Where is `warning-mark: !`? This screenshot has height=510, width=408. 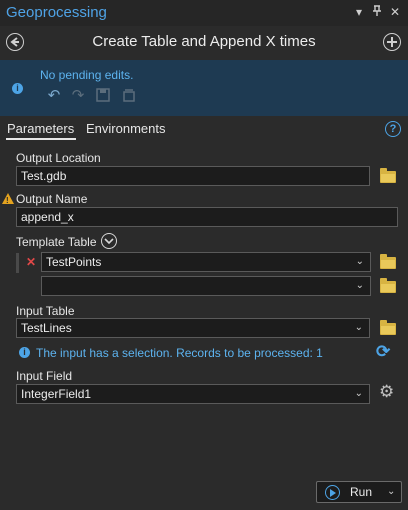
warning-mark: ! is located at coordinates (7, 200).